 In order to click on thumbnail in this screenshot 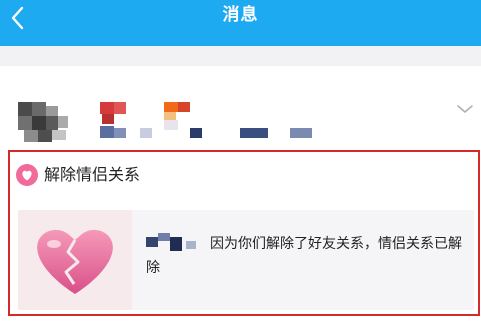, I will do `click(75, 260)`.